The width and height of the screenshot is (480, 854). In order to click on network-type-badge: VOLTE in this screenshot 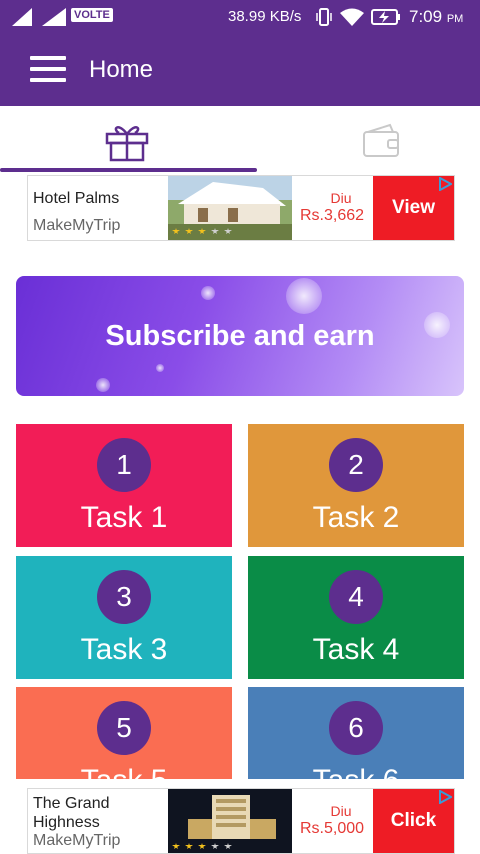, I will do `click(92, 15)`.